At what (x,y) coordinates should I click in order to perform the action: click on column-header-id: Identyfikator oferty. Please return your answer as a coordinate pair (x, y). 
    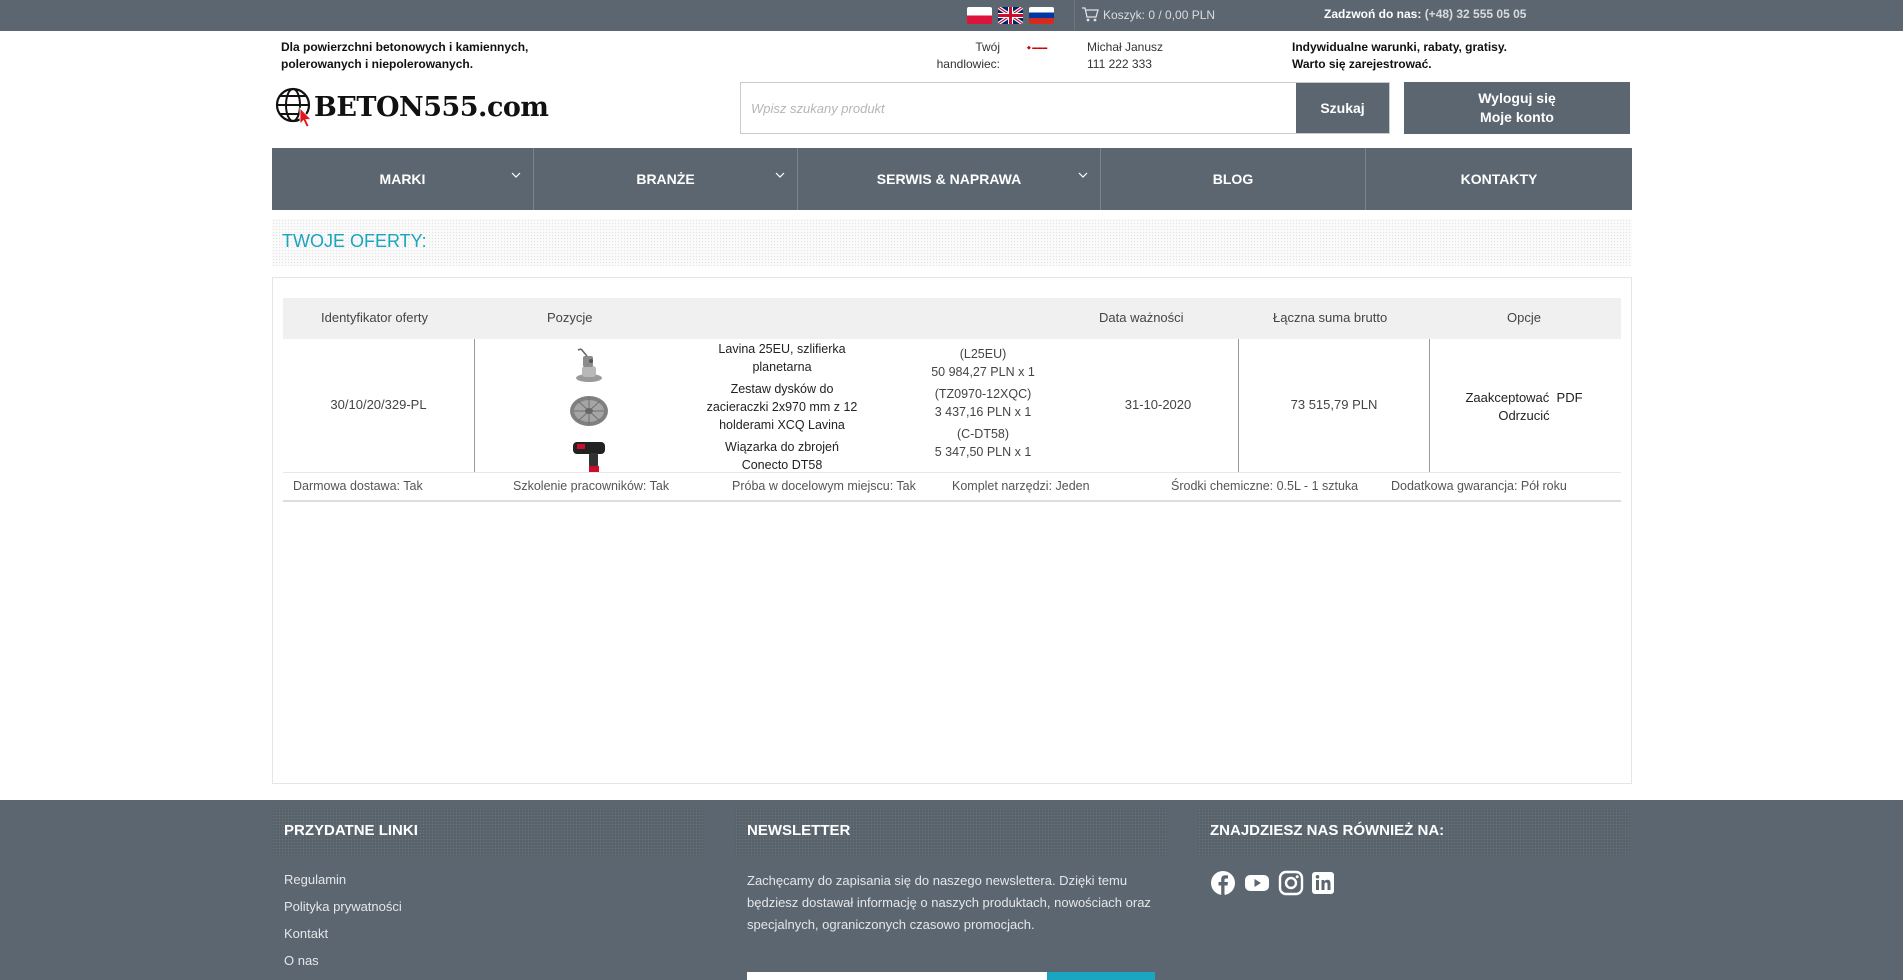
    Looking at the image, I should click on (374, 317).